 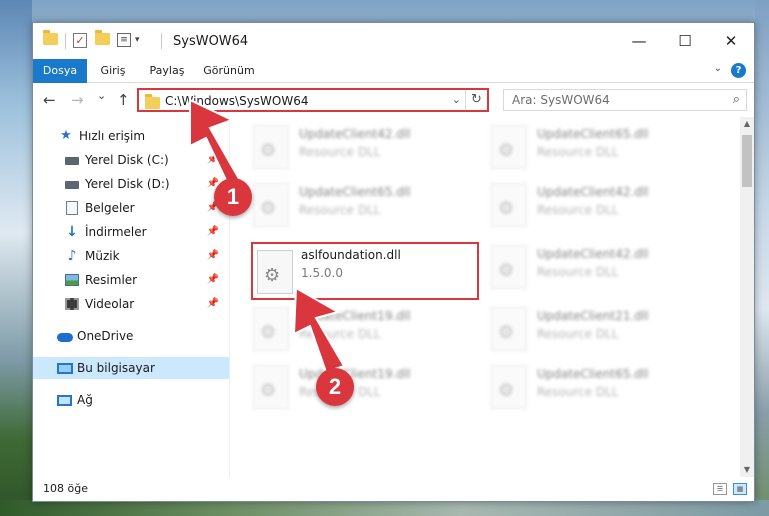 I want to click on sidebar-item-pictures: Resimler 📌, so click(x=131, y=280).